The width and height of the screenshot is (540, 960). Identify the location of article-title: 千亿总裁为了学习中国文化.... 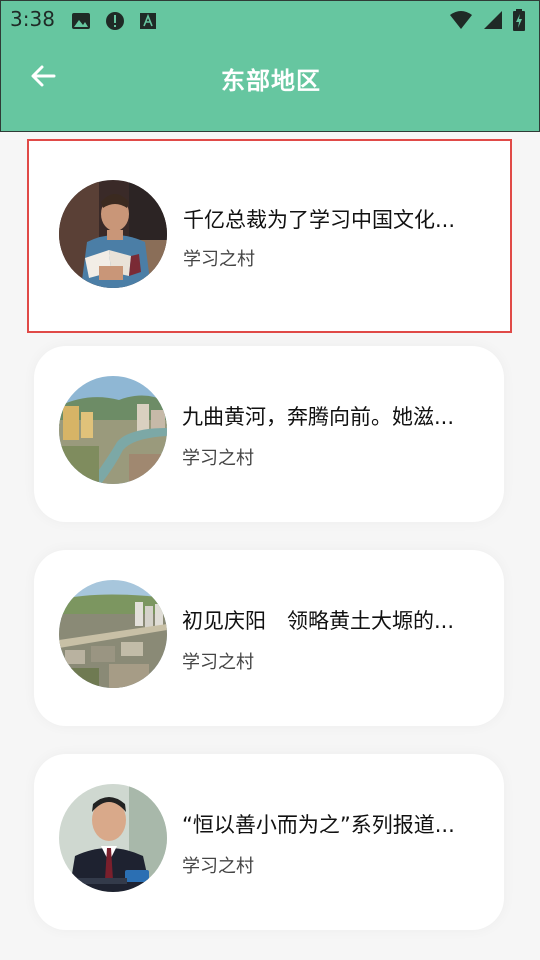
(319, 220).